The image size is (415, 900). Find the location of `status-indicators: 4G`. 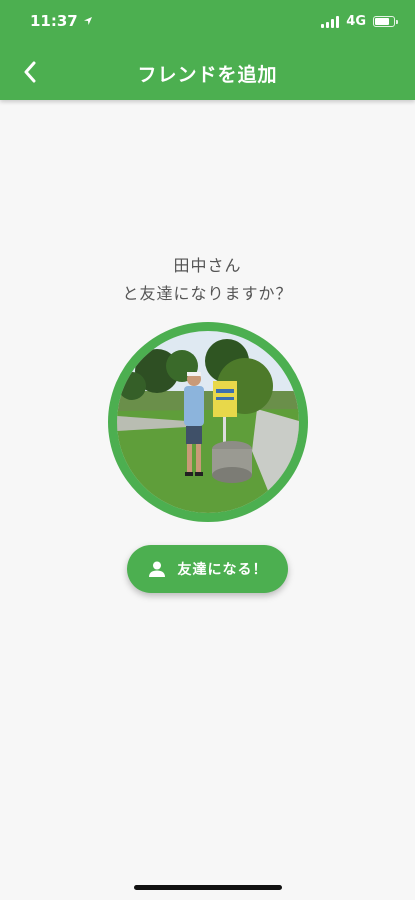

status-indicators: 4G is located at coordinates (359, 21).